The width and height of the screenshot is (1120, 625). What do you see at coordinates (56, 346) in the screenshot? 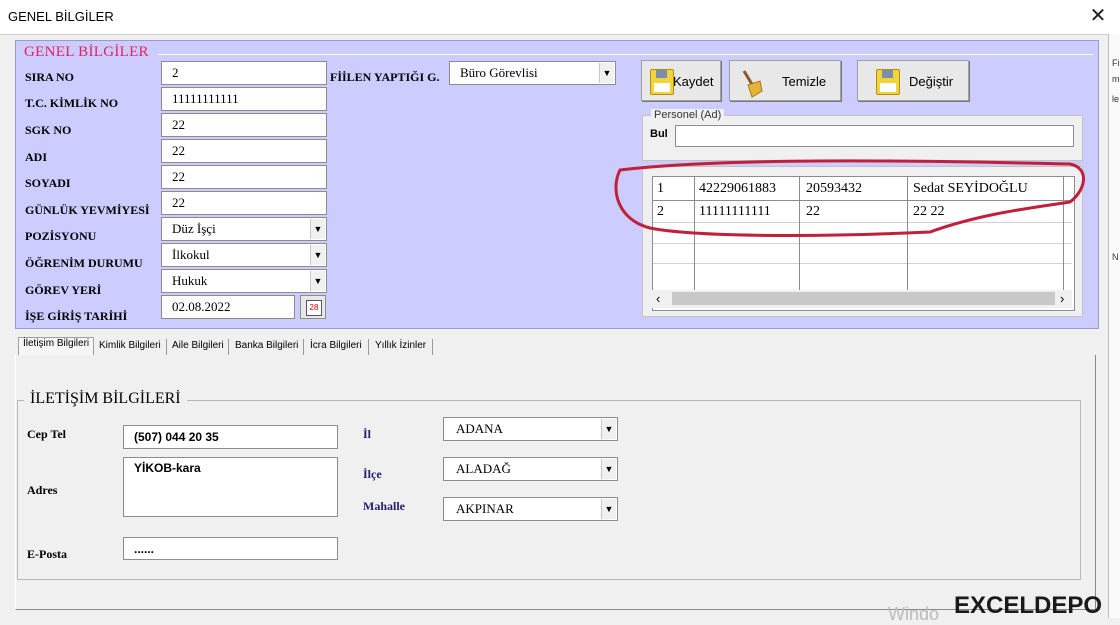
I see `tab-iletisim: İletişim Bilgileri` at bounding box center [56, 346].